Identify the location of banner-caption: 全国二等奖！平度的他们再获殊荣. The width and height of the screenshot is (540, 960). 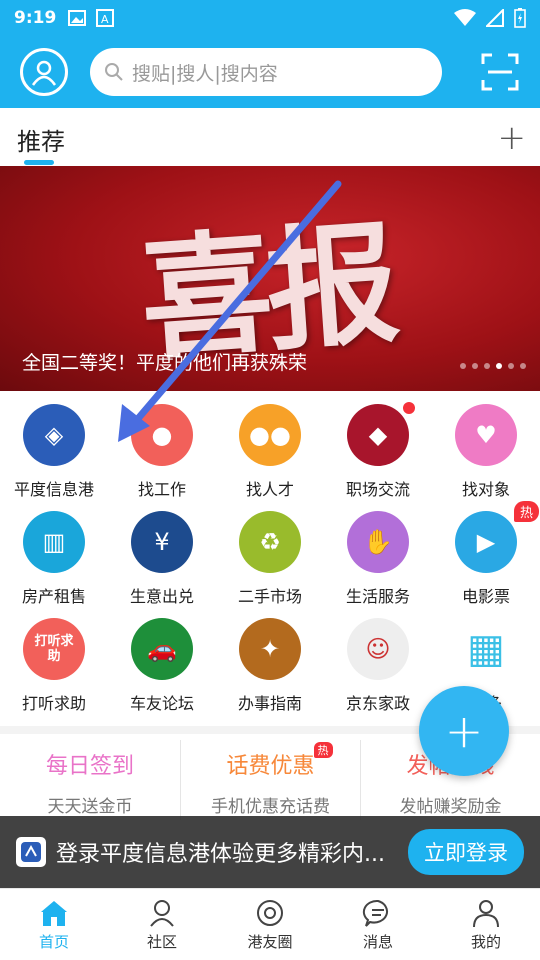
(165, 363).